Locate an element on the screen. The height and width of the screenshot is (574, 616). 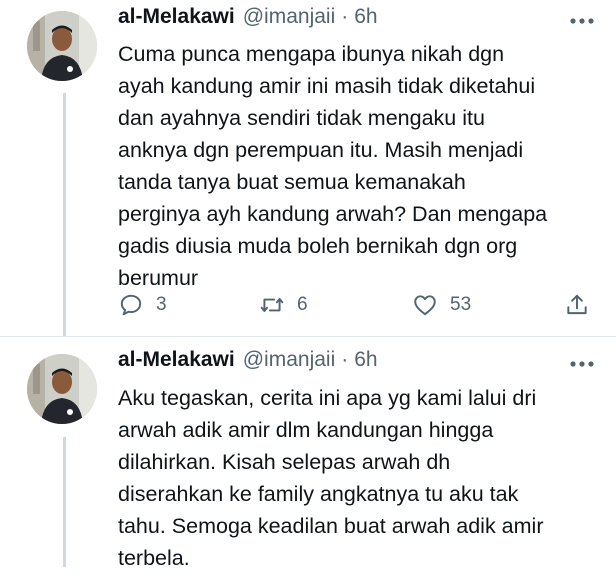
reply-icon is located at coordinates (131, 305).